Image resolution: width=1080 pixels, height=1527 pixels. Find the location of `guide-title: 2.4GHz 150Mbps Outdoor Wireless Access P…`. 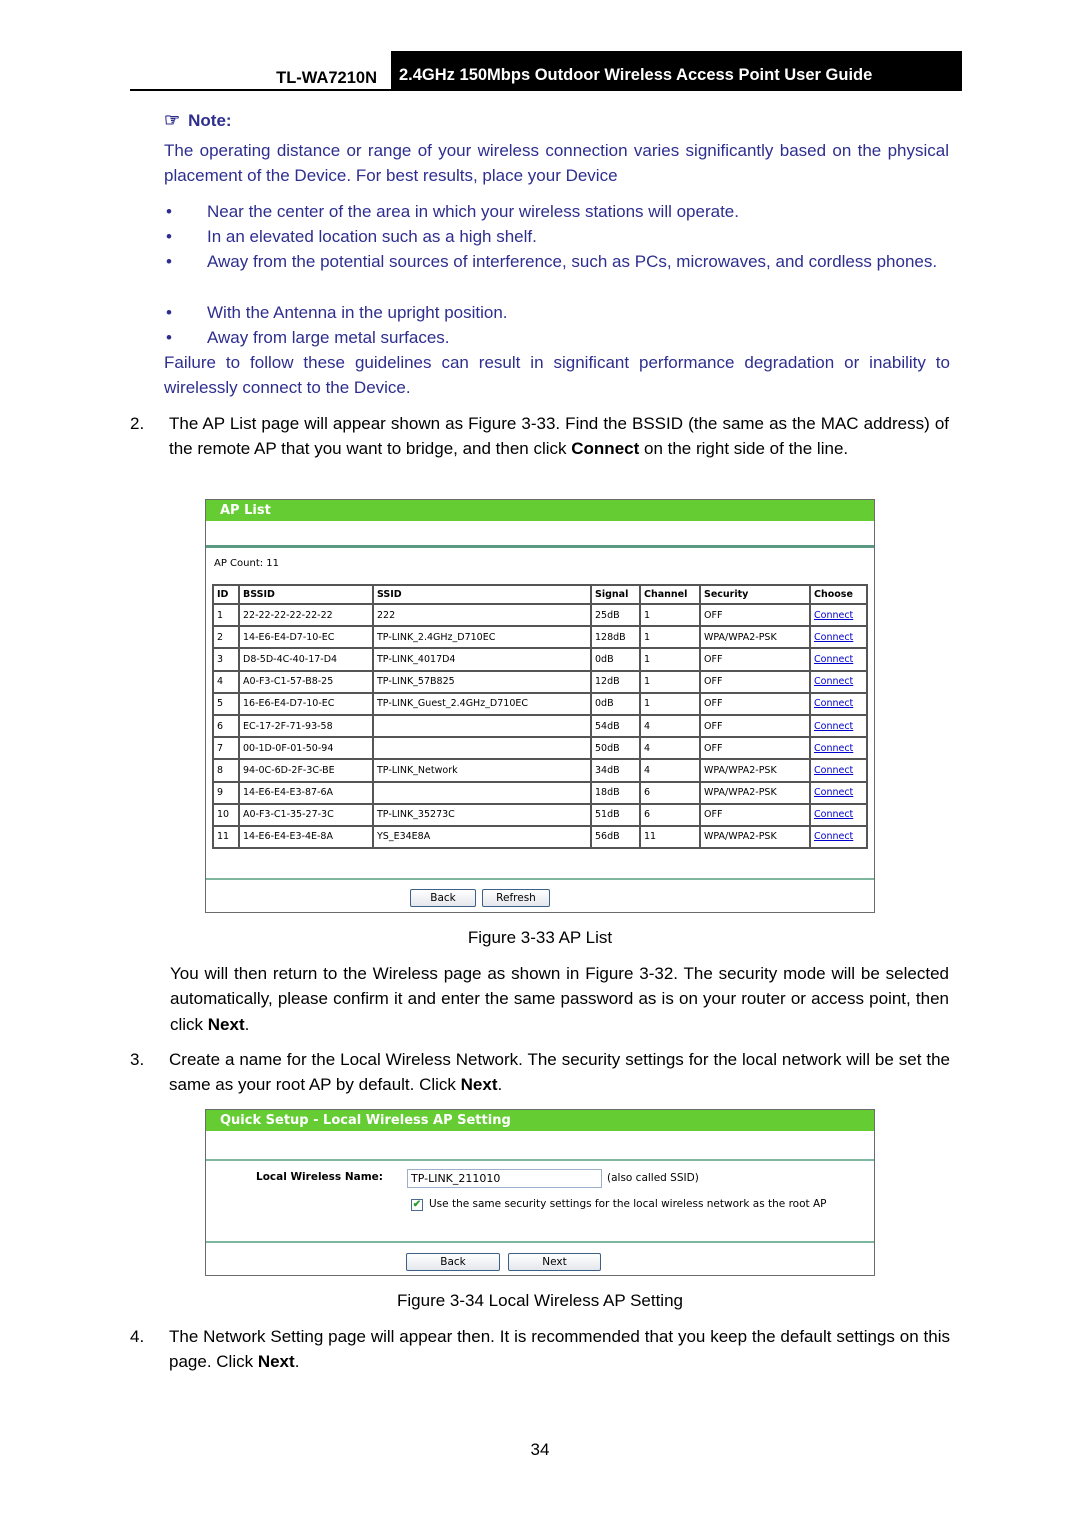

guide-title: 2.4GHz 150Mbps Outdoor Wireless Access P… is located at coordinates (676, 71).